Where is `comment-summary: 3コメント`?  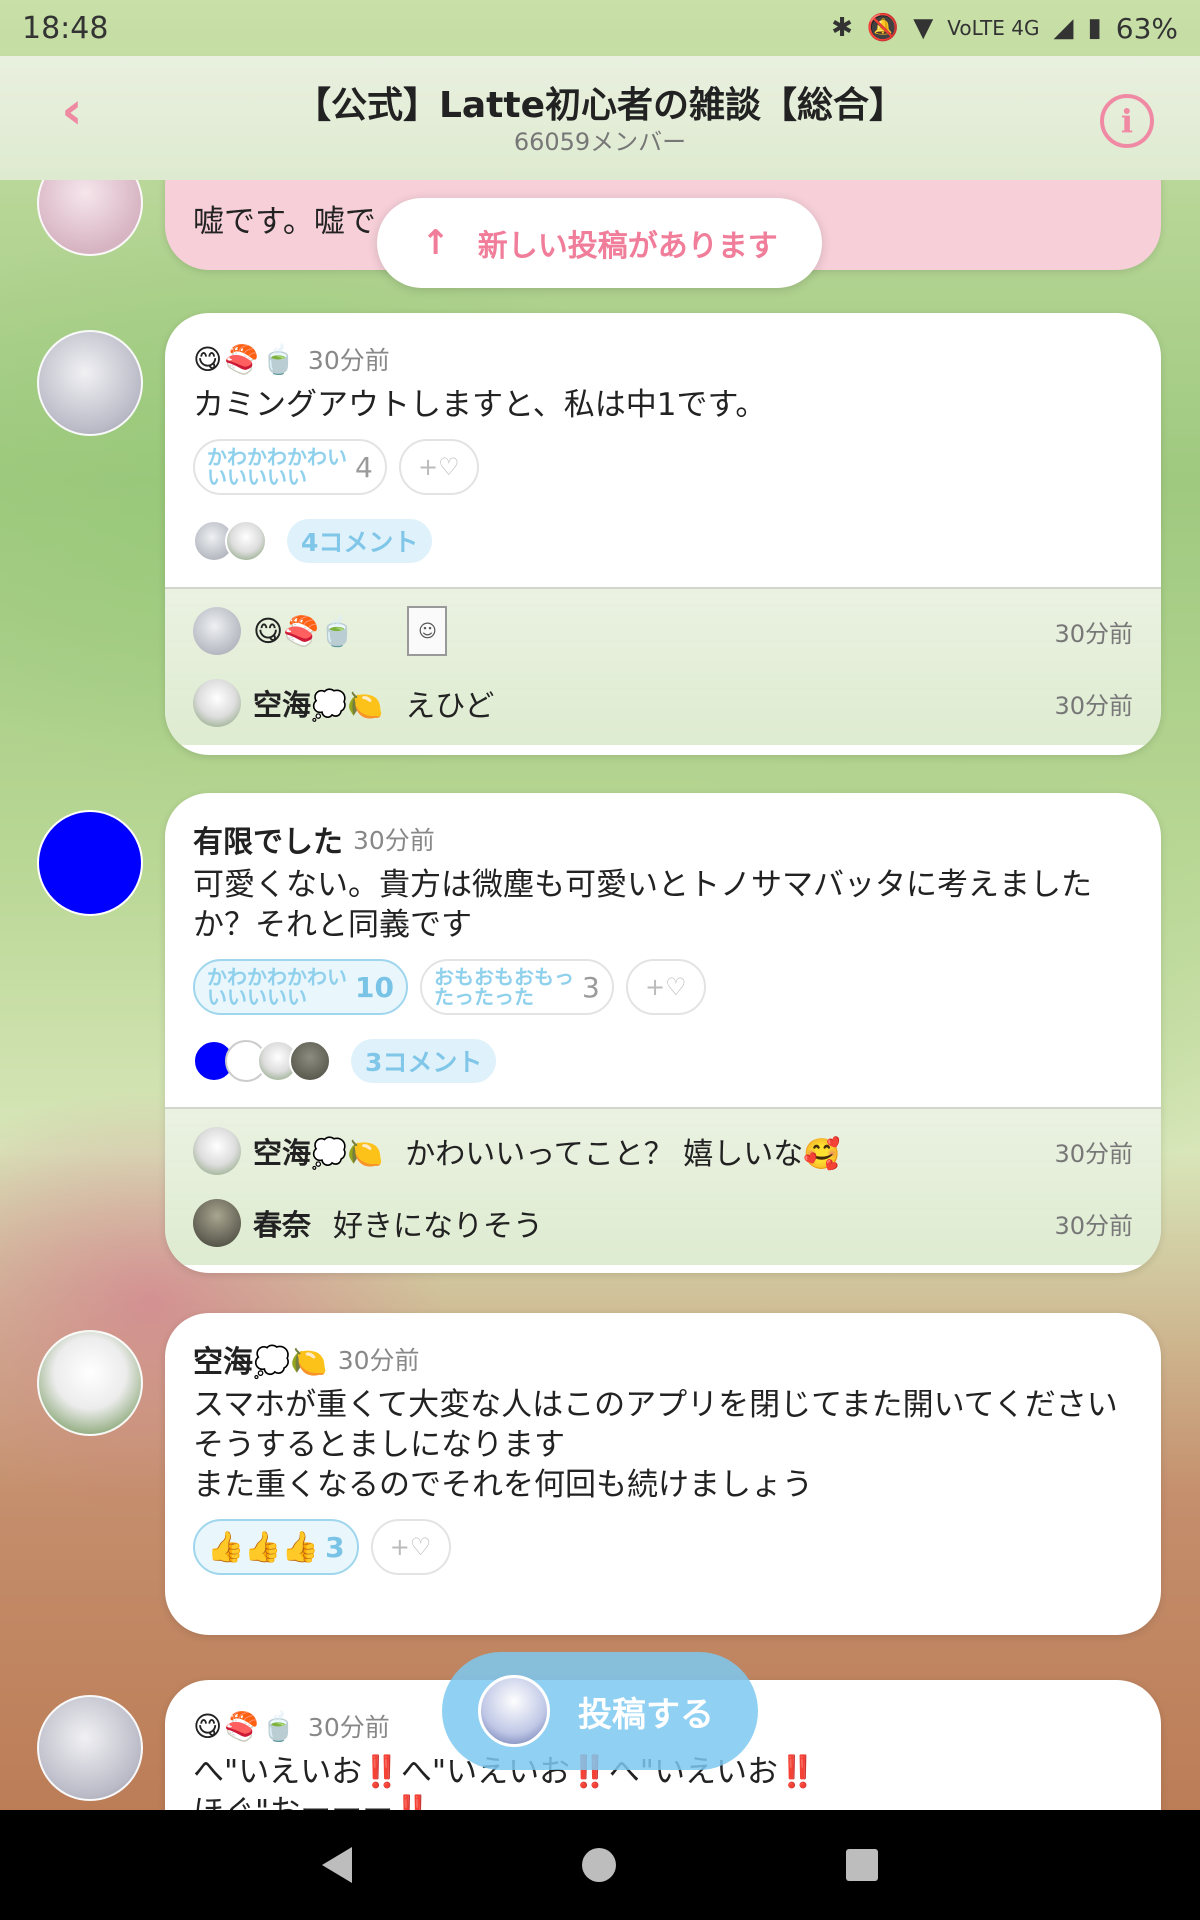
comment-summary: 3コメント is located at coordinates (663, 1061).